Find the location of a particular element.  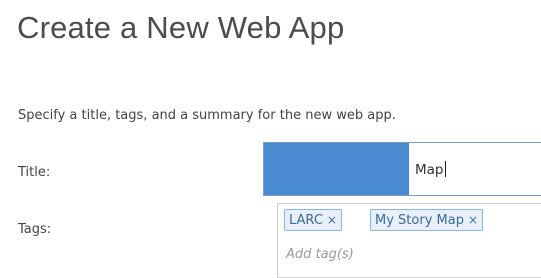

title-input-value: Map is located at coordinates (430, 169).